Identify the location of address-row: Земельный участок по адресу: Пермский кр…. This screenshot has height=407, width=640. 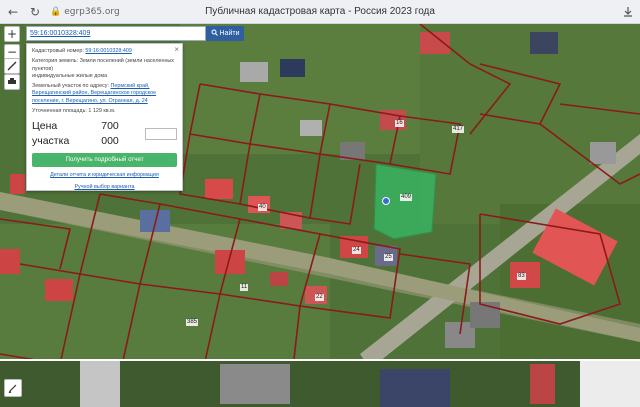
(104, 94).